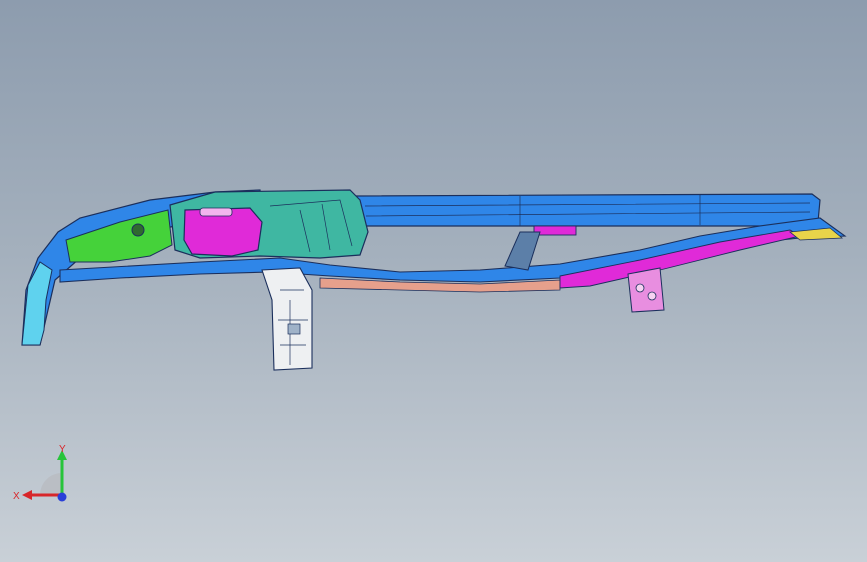  What do you see at coordinates (138, 230) in the screenshot?
I see `green-panel-hole` at bounding box center [138, 230].